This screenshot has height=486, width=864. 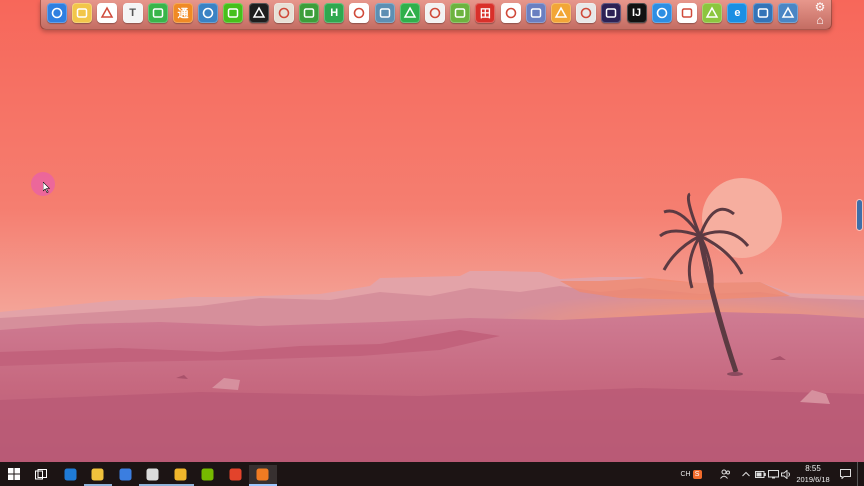 I want to click on photo-viewer-icon, so click(x=384, y=13).